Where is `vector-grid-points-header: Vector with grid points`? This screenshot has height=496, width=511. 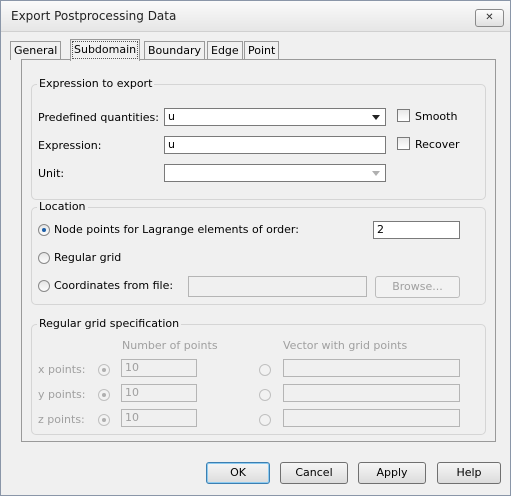
vector-grid-points-header: Vector with grid points is located at coordinates (345, 345).